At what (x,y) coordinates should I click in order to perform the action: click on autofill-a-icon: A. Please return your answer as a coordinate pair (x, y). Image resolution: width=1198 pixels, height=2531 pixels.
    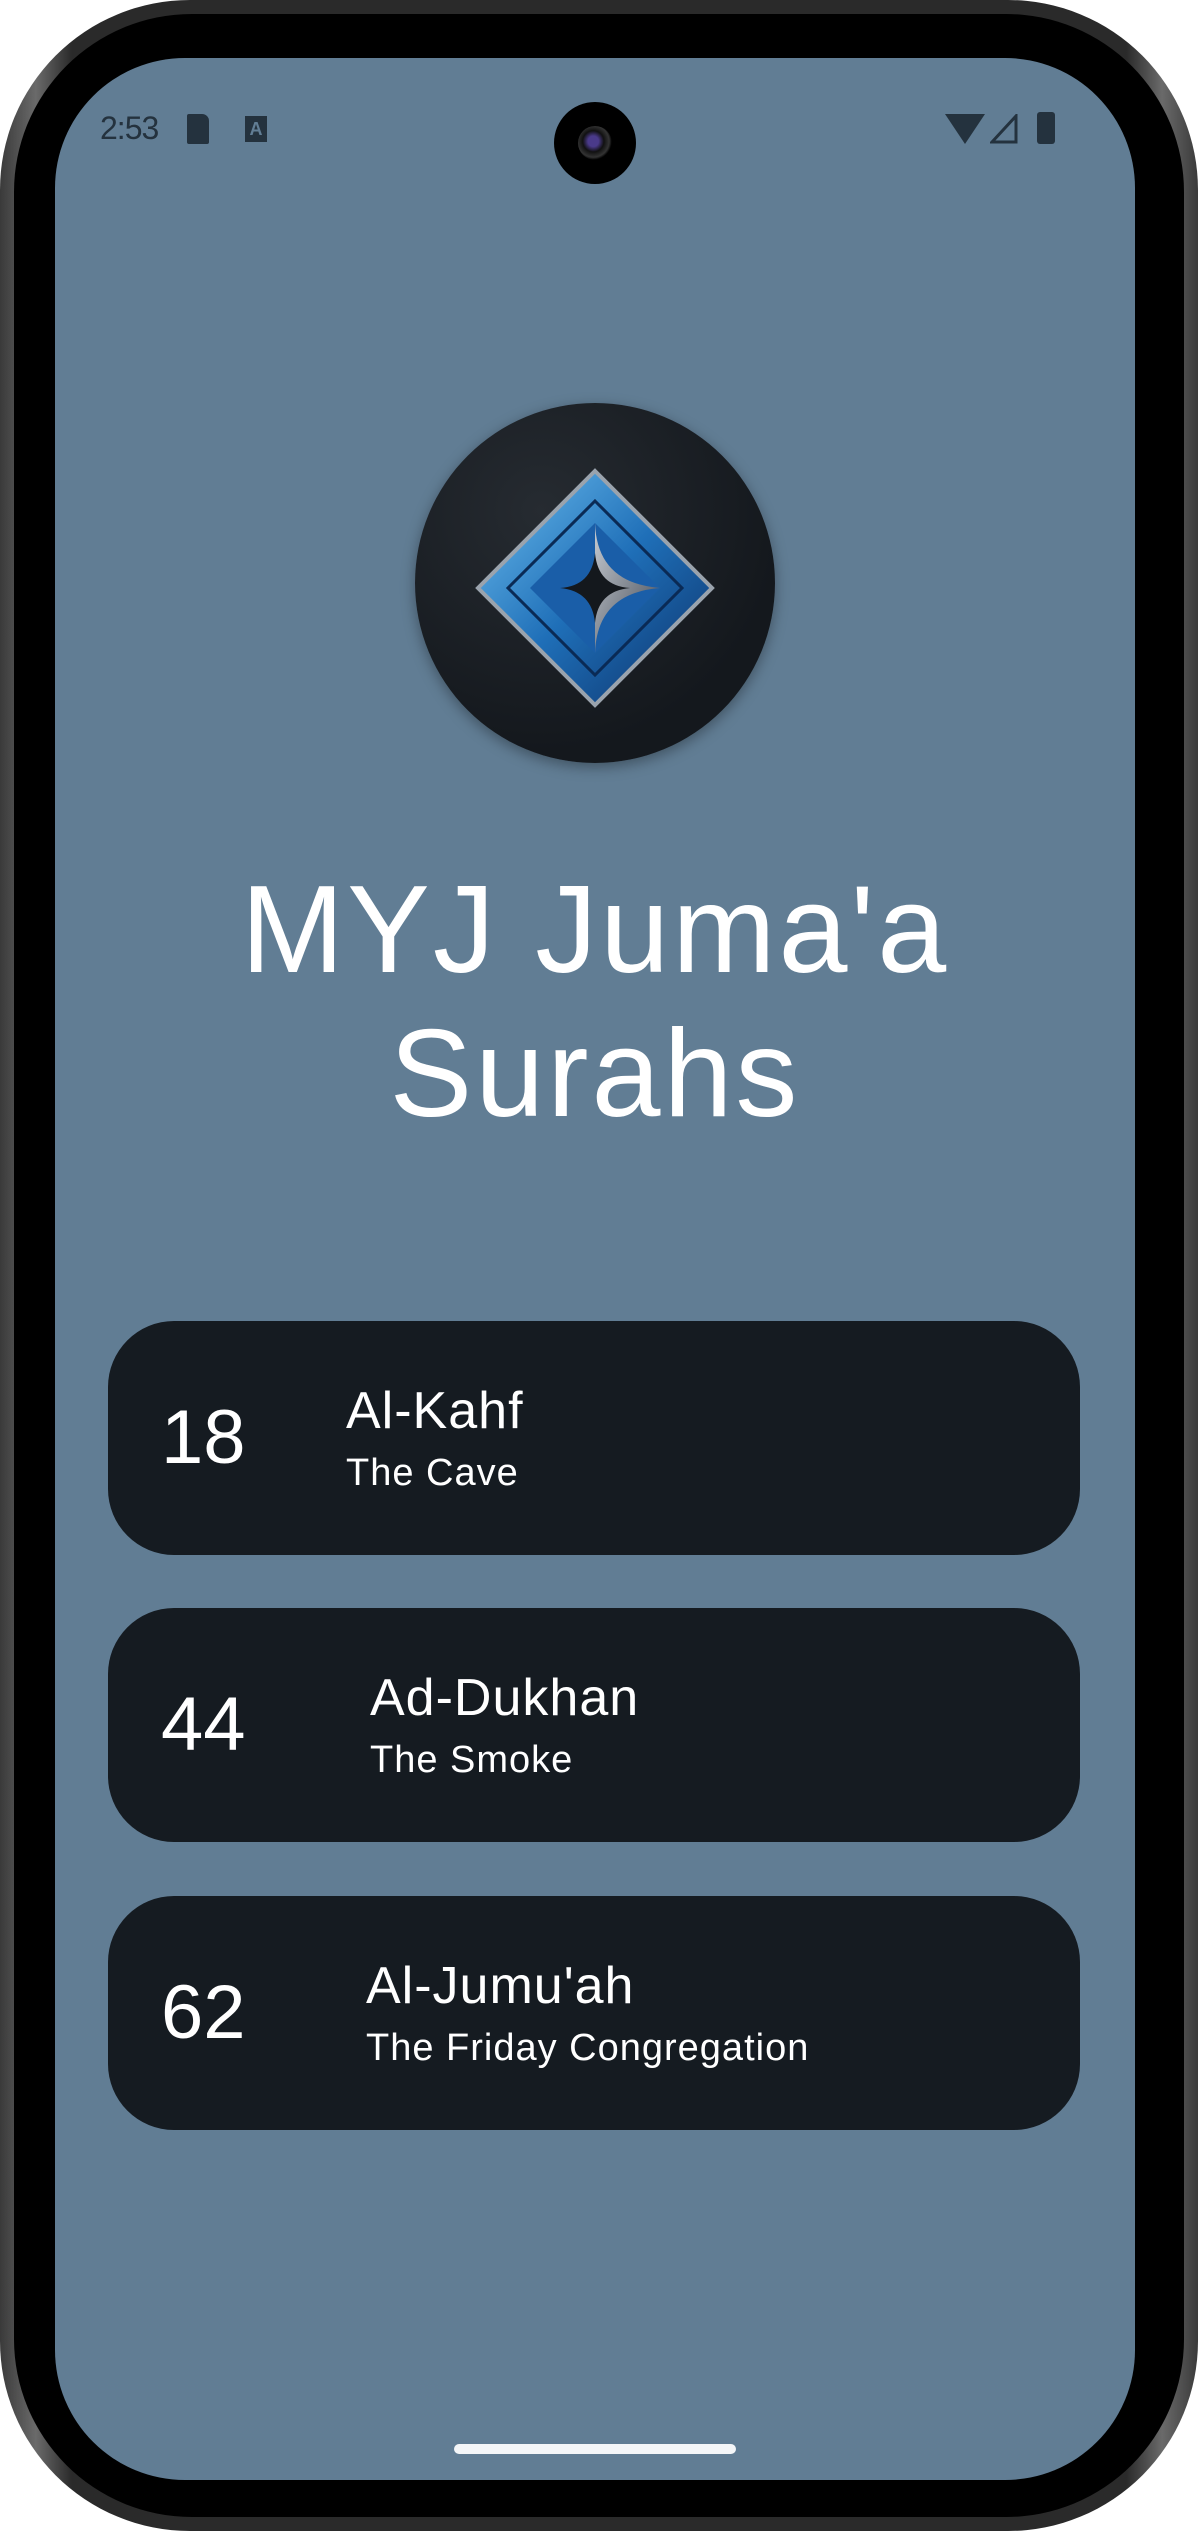
    Looking at the image, I should click on (256, 129).